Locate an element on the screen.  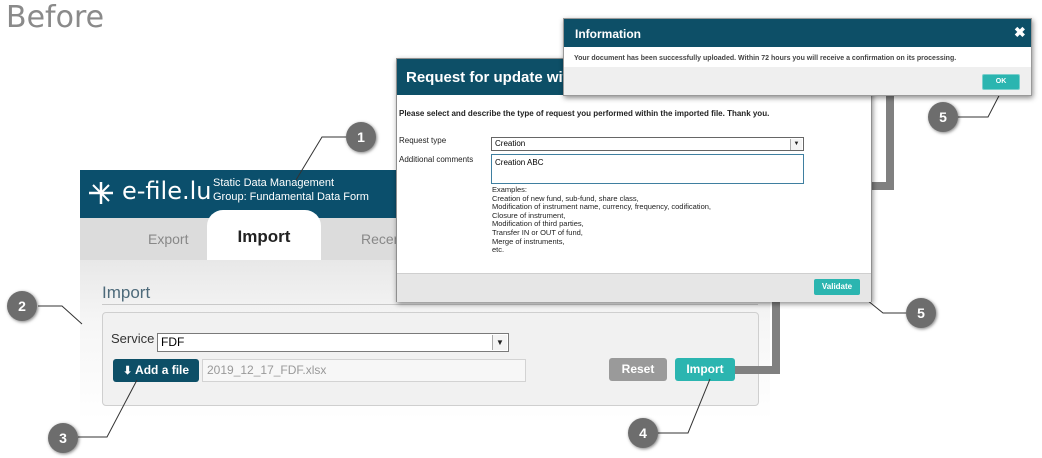
info-dialog-title: Information is located at coordinates (608, 34).